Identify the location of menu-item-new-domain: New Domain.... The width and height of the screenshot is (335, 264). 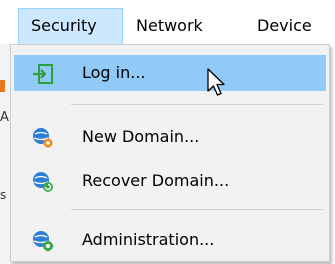
(170, 137).